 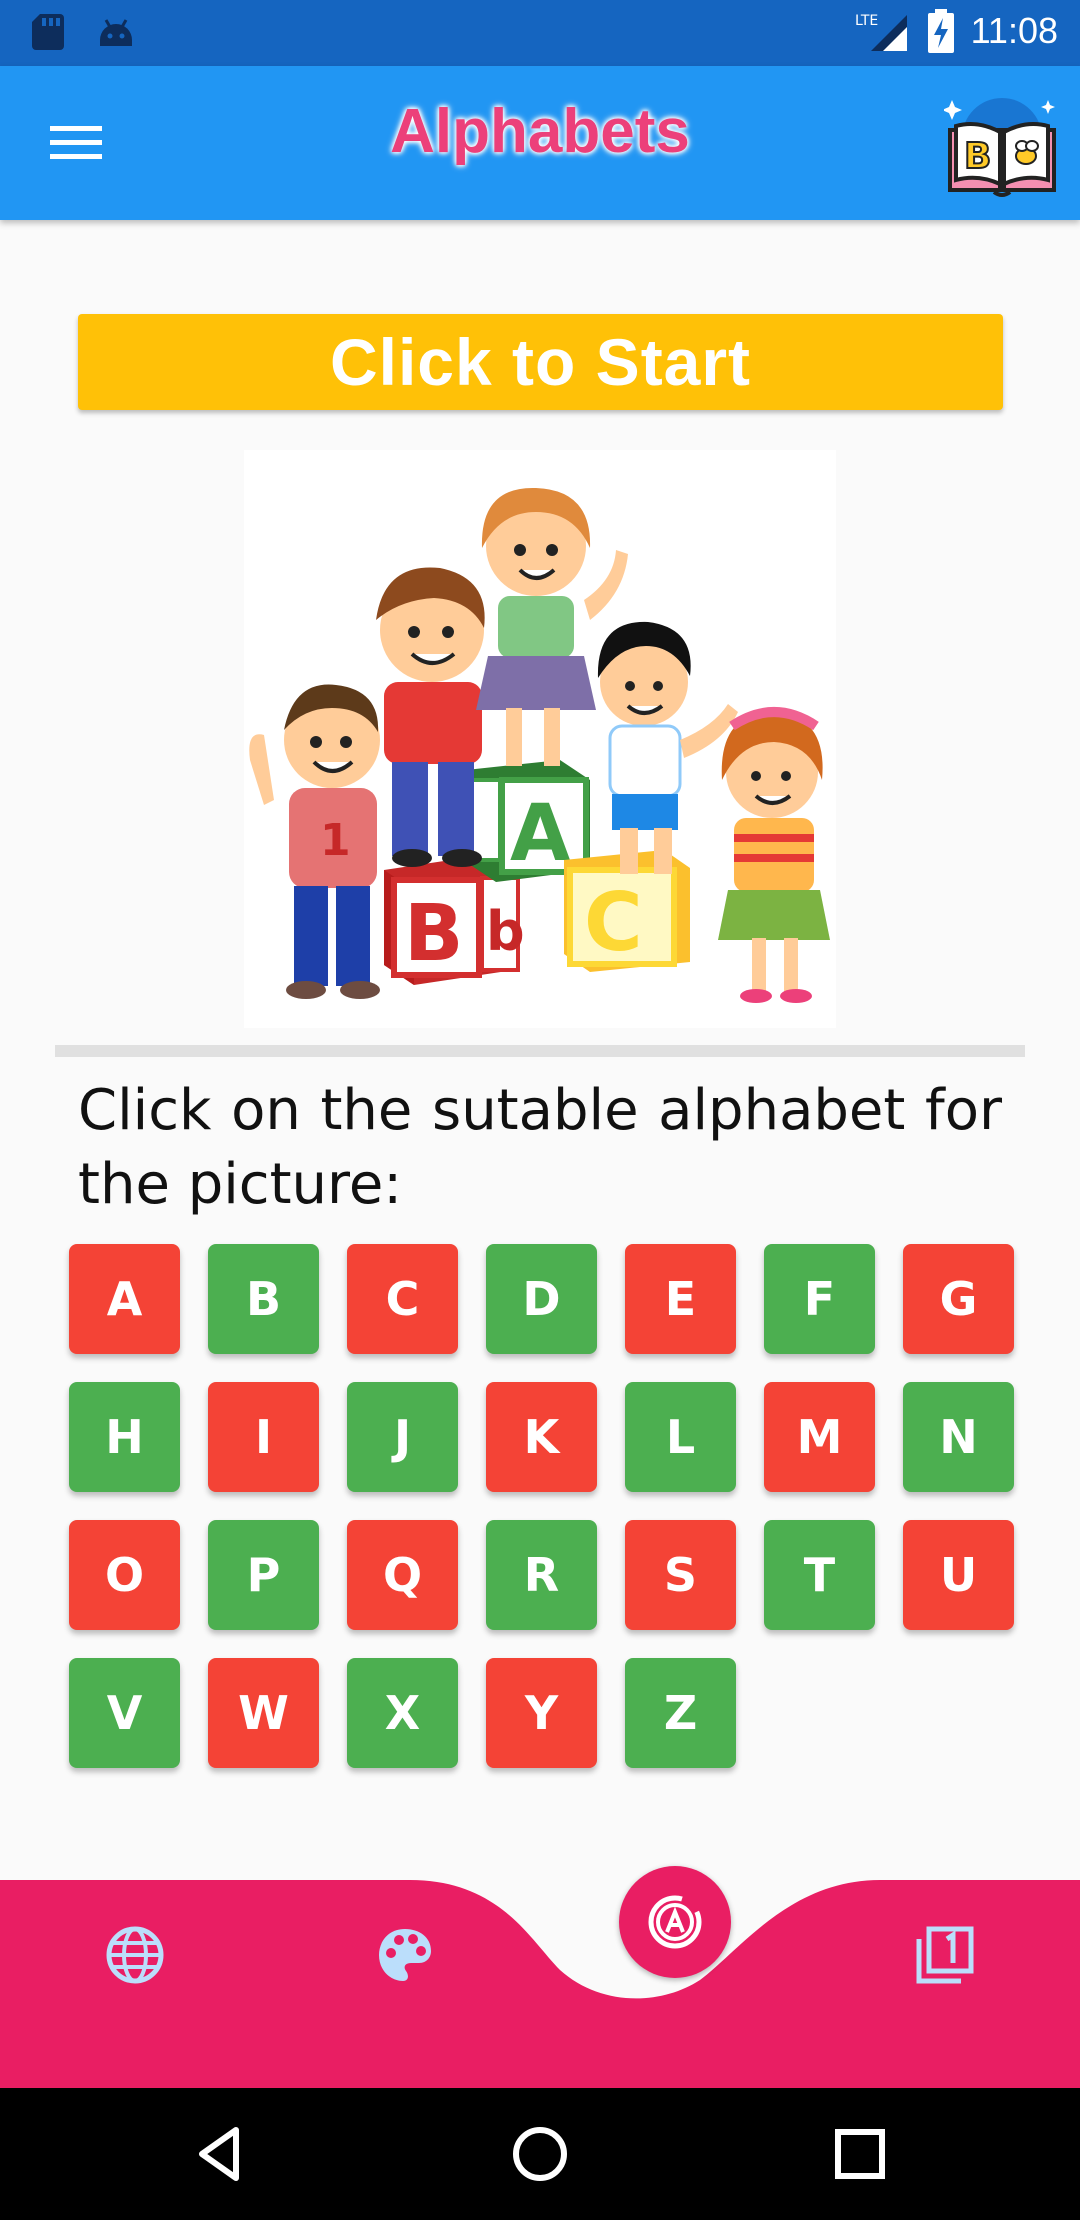 I want to click on app-bar: Alphabets B, so click(x=540, y=143).